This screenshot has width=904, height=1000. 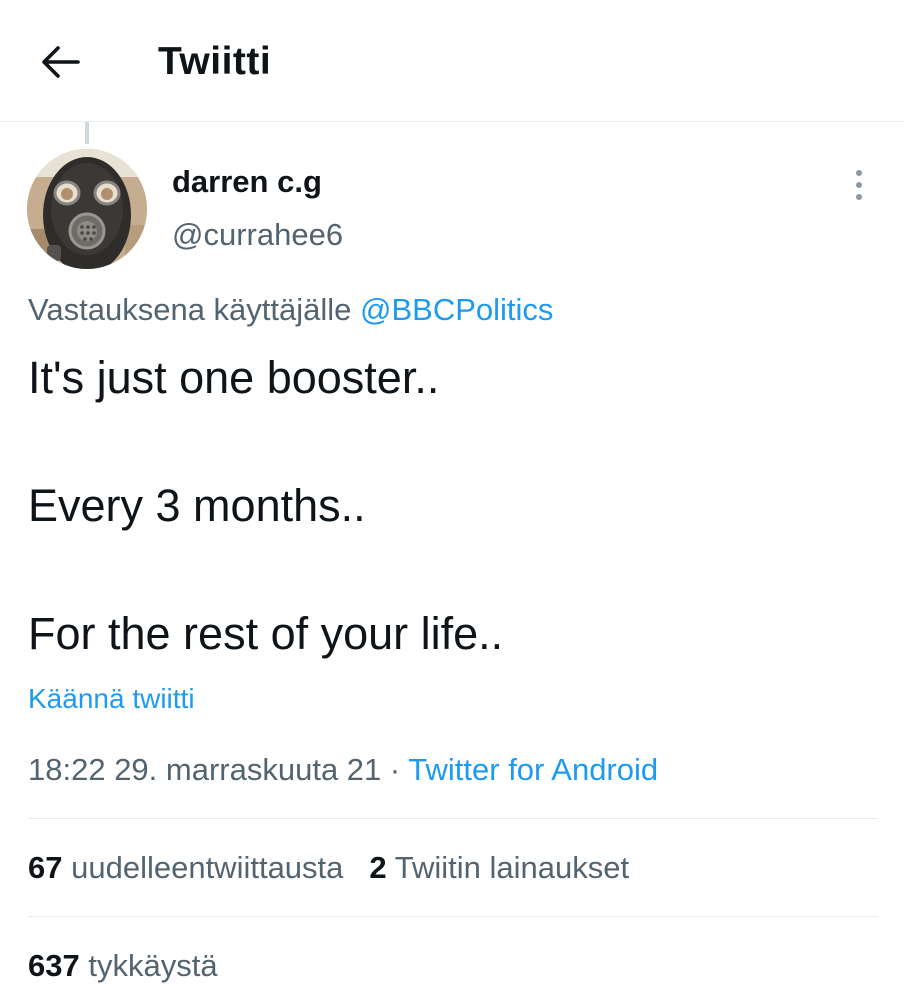 I want to click on back-button, so click(x=60, y=62).